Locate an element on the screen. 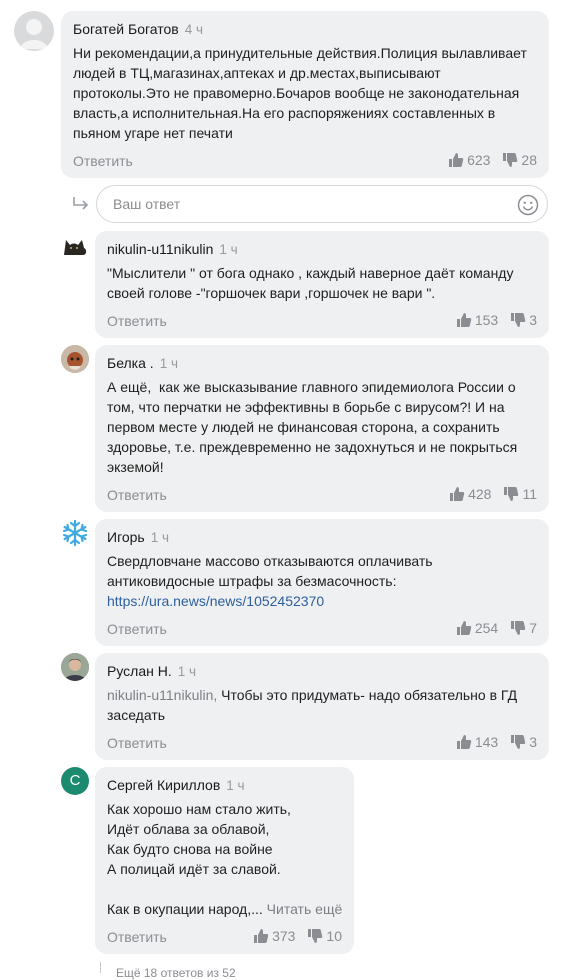 The height and width of the screenshot is (980, 574). timestamp: 4 ч is located at coordinates (194, 29).